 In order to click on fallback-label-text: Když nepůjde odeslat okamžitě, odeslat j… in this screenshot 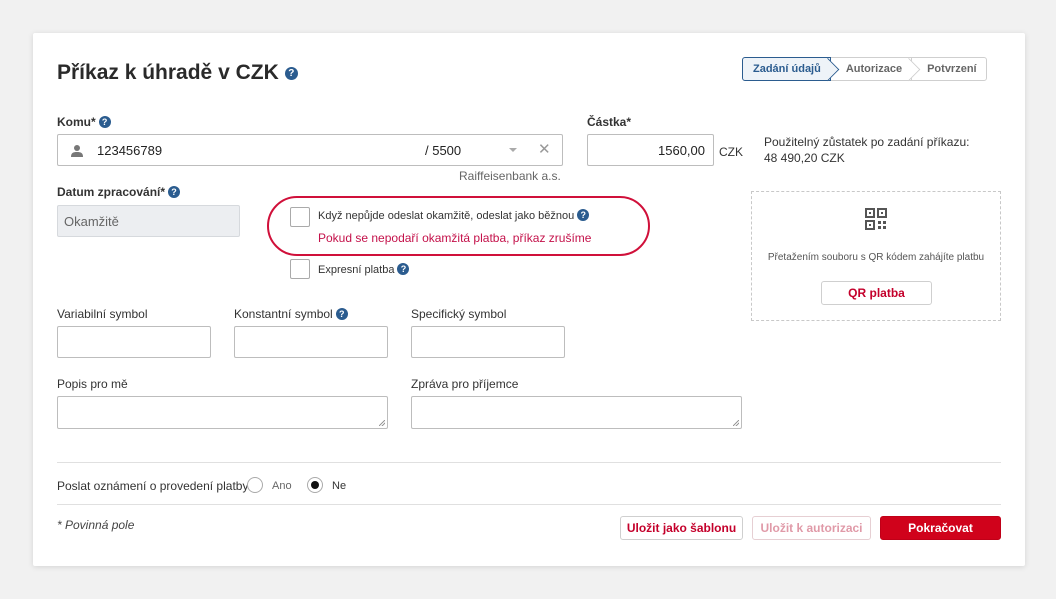, I will do `click(446, 216)`.